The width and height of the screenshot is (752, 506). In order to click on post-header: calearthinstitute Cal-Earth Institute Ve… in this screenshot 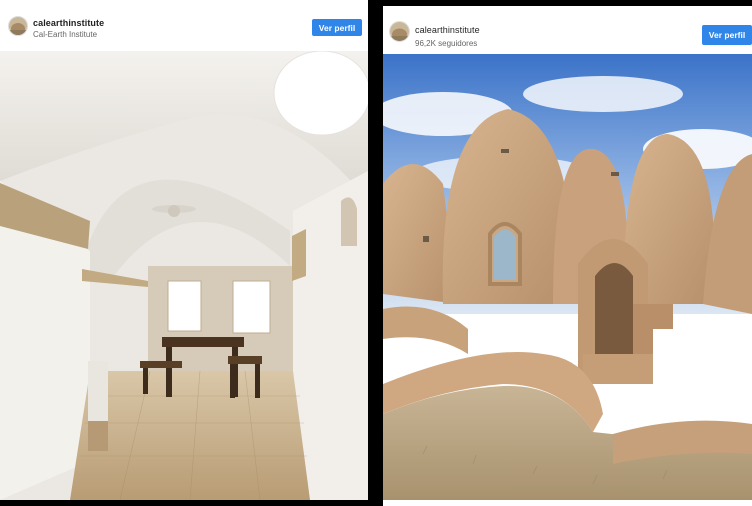, I will do `click(184, 29)`.